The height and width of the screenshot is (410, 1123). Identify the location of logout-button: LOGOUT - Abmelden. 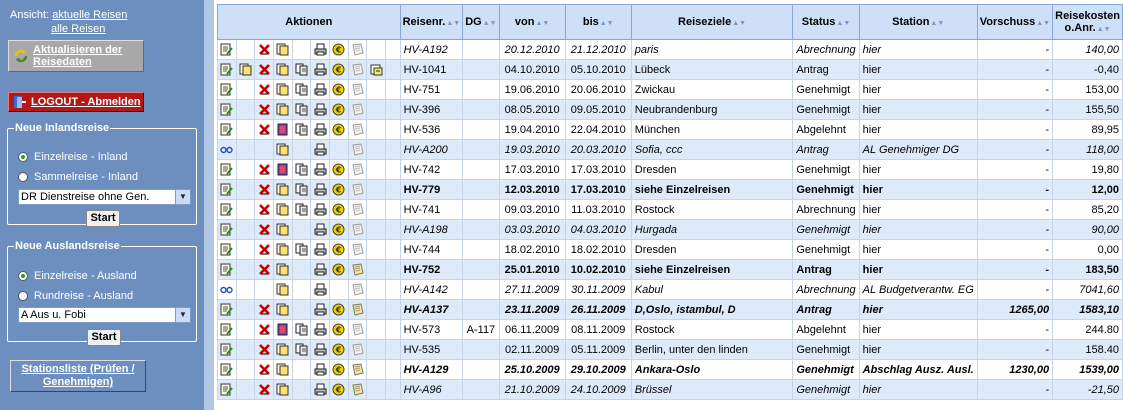
(76, 102).